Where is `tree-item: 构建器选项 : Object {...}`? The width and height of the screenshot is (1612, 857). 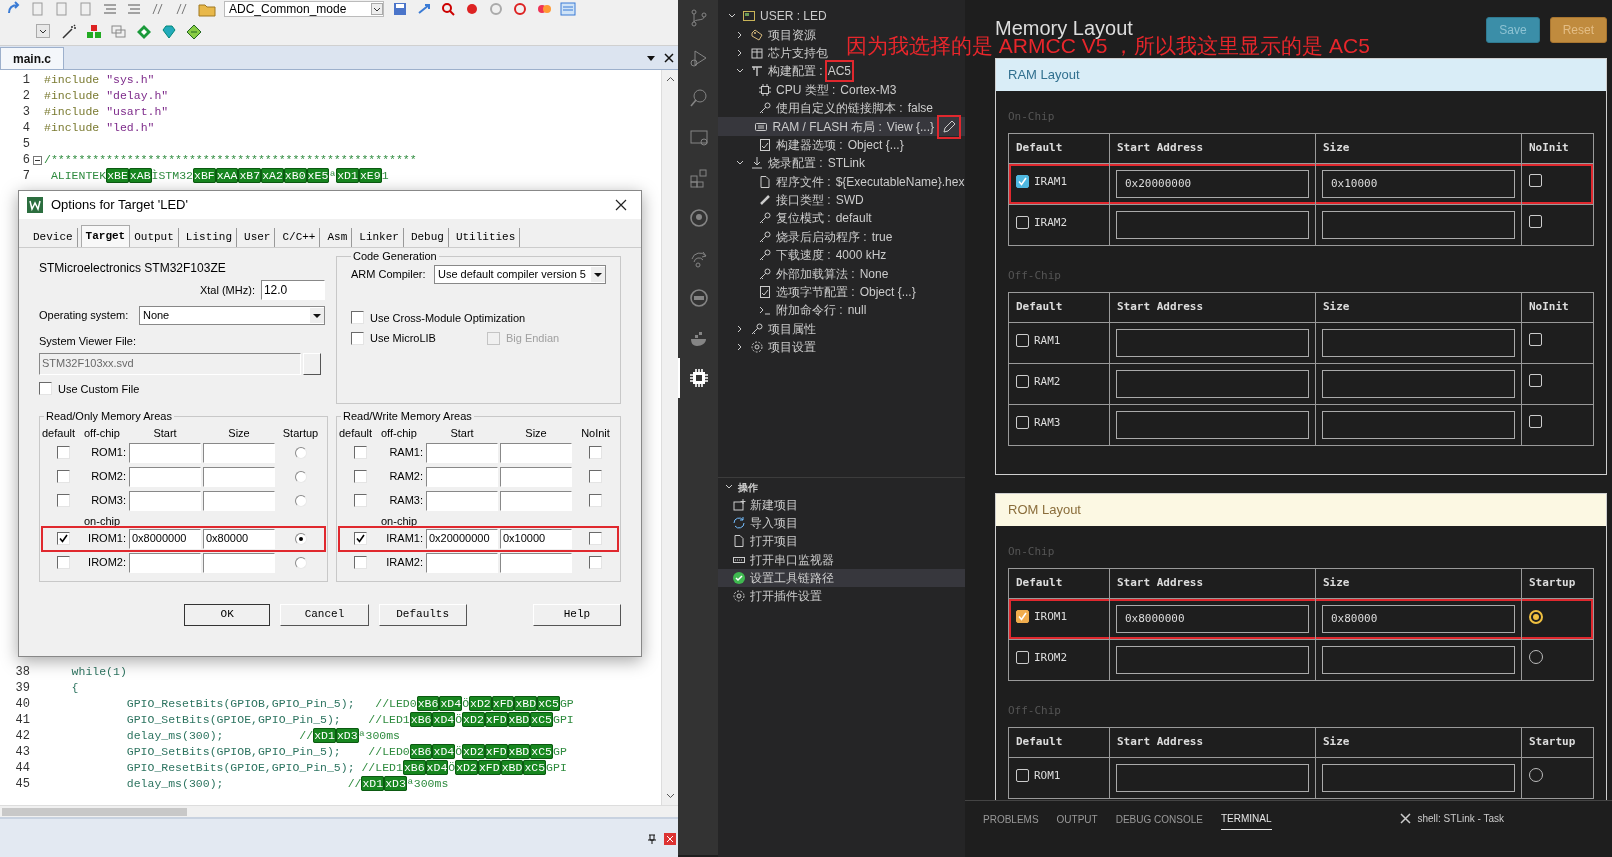
tree-item: 构建器选项 : Object {...} is located at coordinates (812, 145).